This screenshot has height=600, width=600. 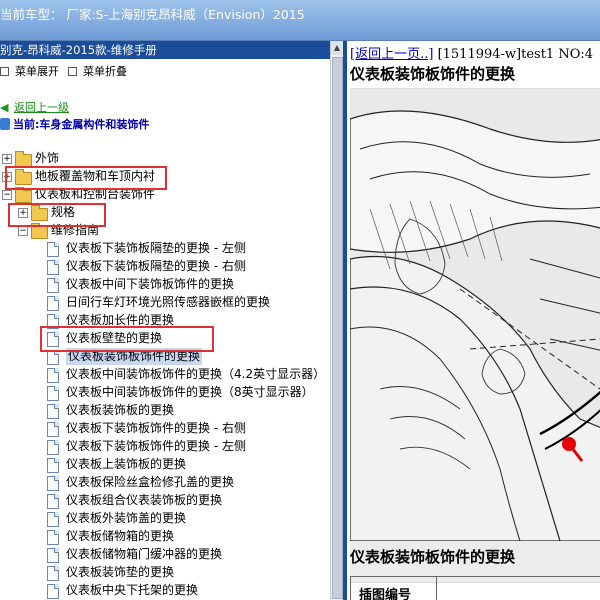 I want to click on tree-item-label: 仪表板下装饰板饰件的更换 - 右侧, so click(x=156, y=428).